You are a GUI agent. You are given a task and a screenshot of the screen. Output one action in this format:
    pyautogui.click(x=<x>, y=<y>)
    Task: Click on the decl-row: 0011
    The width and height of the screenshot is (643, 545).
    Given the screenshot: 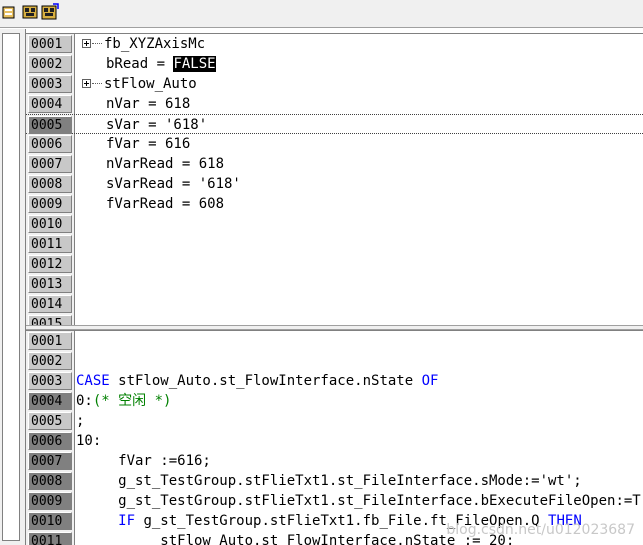 What is the action you would take?
    pyautogui.click(x=334, y=244)
    